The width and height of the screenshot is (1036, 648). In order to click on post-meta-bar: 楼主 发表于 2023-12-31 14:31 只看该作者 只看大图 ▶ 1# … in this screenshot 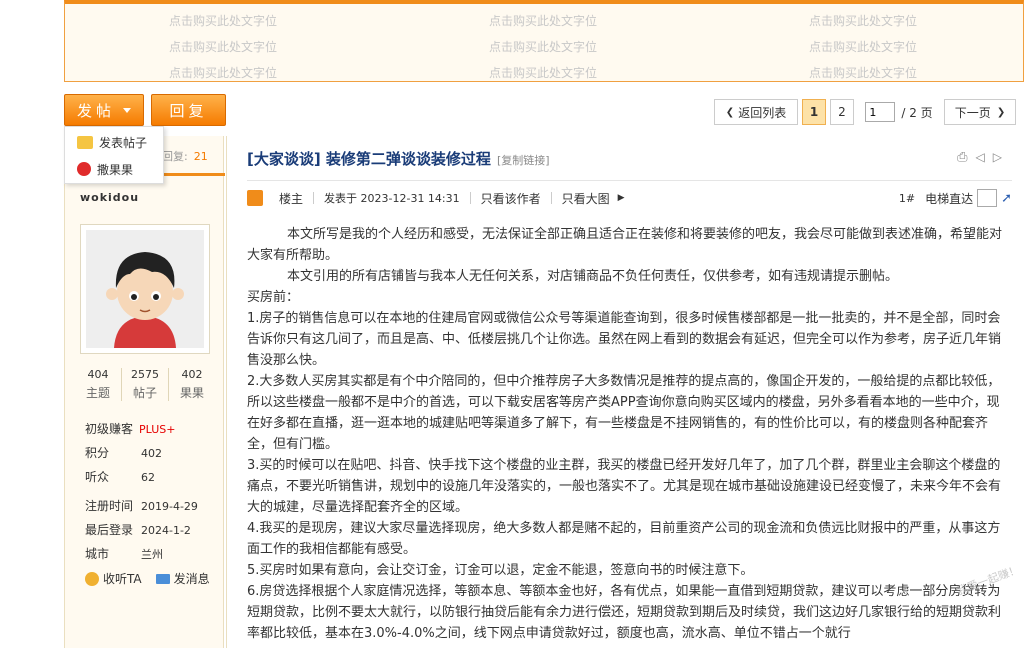, I will do `click(629, 198)`.